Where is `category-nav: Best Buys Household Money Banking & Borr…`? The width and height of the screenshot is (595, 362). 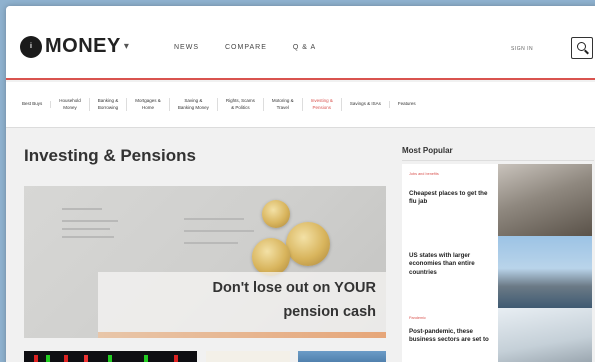
category-nav: Best Buys Household Money Banking & Borr… is located at coordinates (300, 105).